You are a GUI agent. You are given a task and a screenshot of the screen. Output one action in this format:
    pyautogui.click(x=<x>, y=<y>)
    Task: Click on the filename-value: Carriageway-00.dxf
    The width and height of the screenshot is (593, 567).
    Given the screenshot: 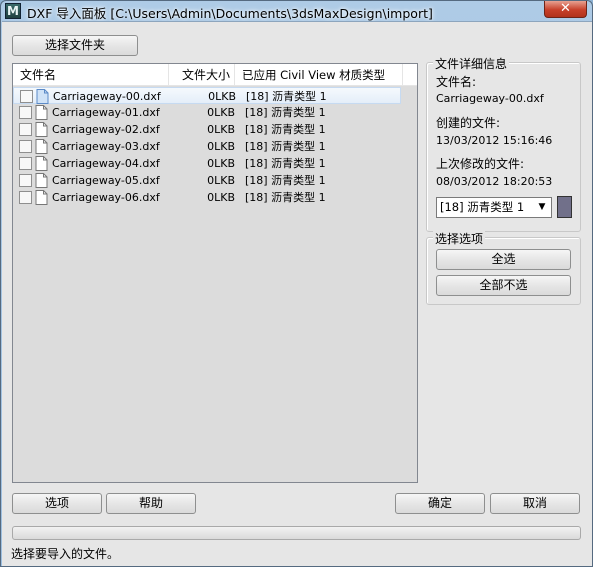 What is the action you would take?
    pyautogui.click(x=490, y=98)
    